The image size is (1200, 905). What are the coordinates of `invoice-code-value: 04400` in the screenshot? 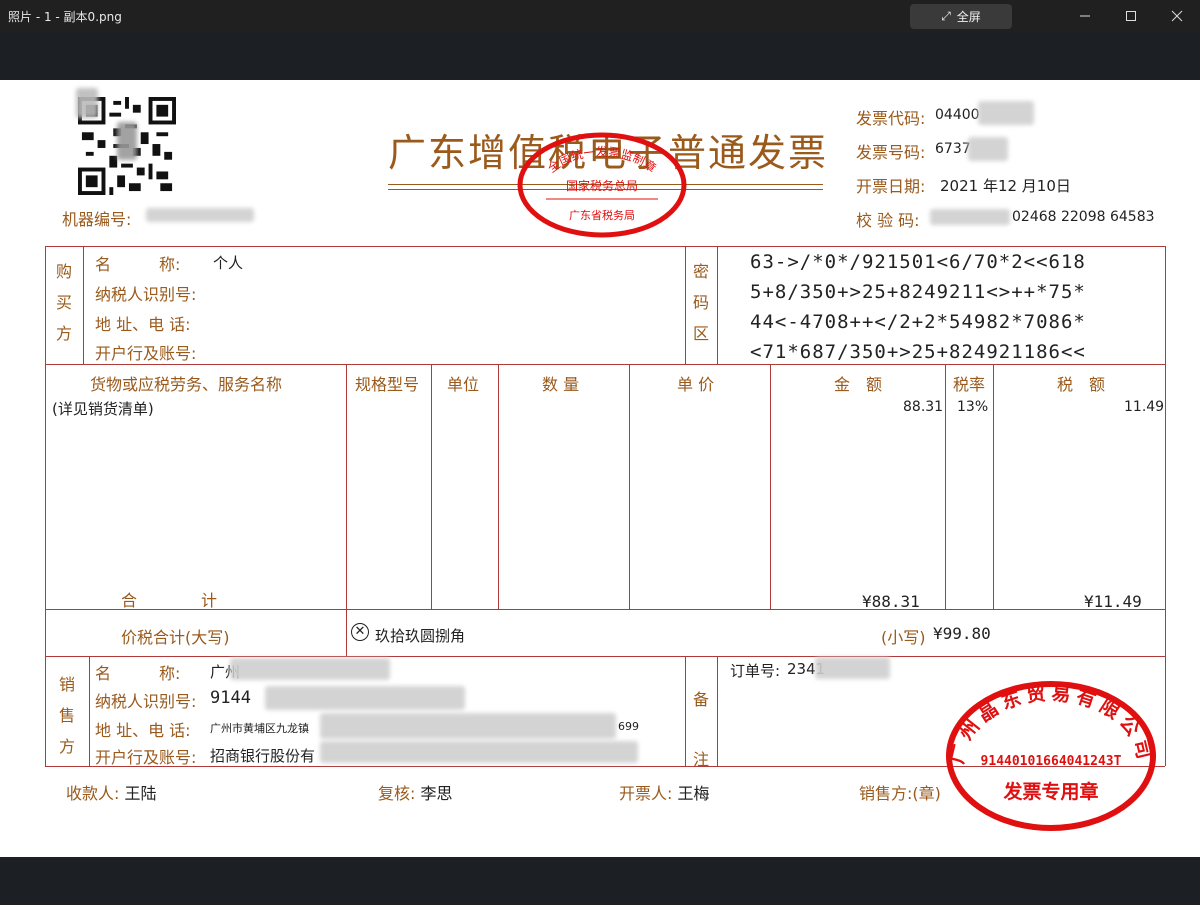 It's located at (957, 115).